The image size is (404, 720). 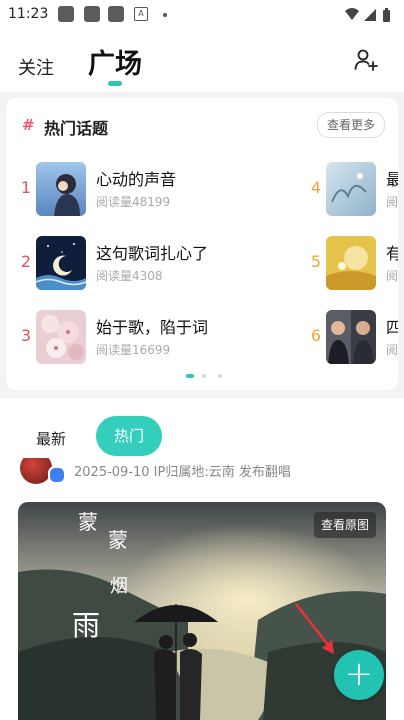 What do you see at coordinates (165, 15) in the screenshot?
I see `more-notifications-icon` at bounding box center [165, 15].